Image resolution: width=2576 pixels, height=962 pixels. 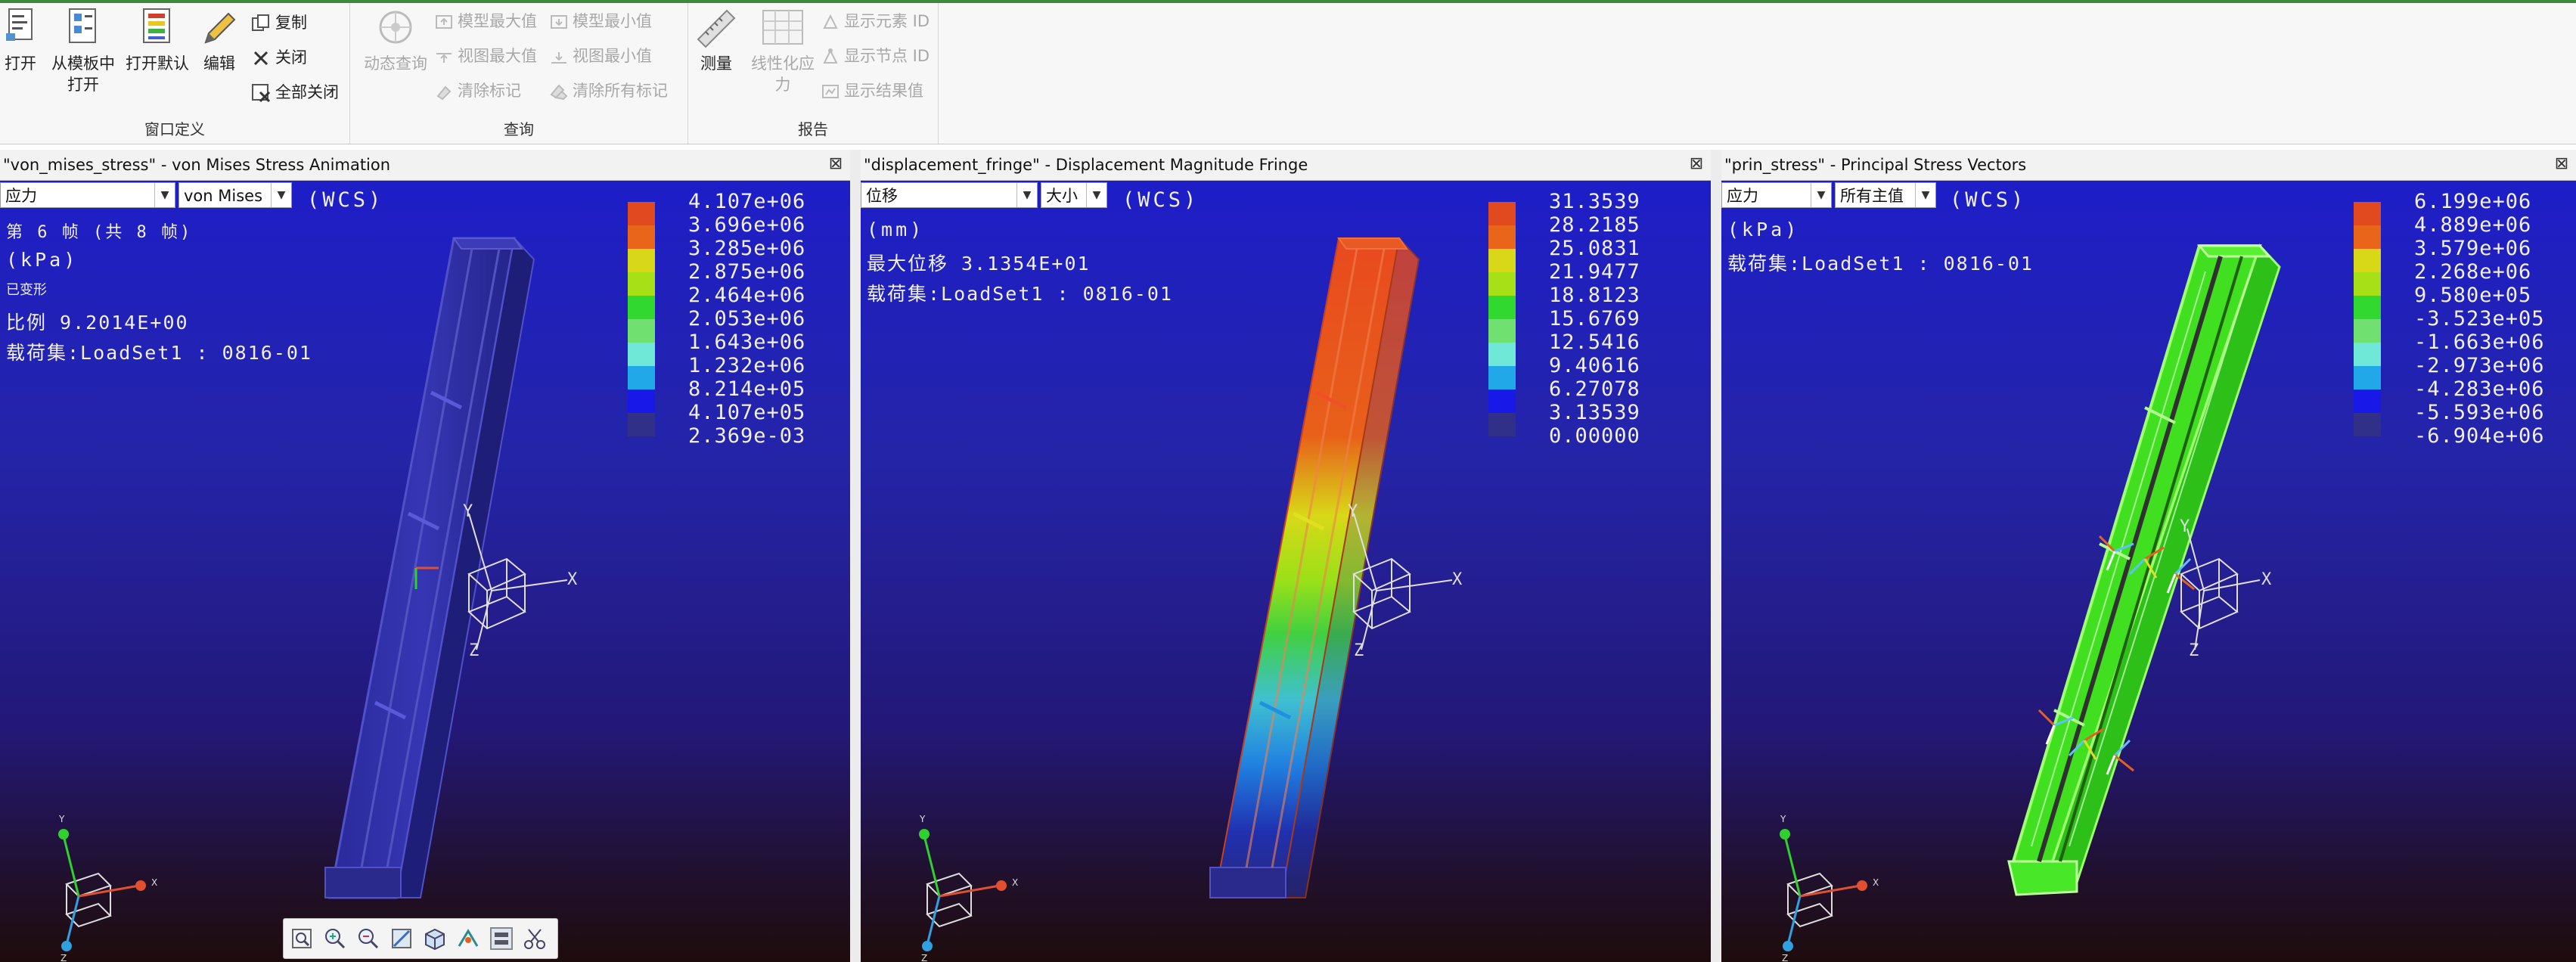 I want to click on open-button: 打开, so click(x=20, y=41).